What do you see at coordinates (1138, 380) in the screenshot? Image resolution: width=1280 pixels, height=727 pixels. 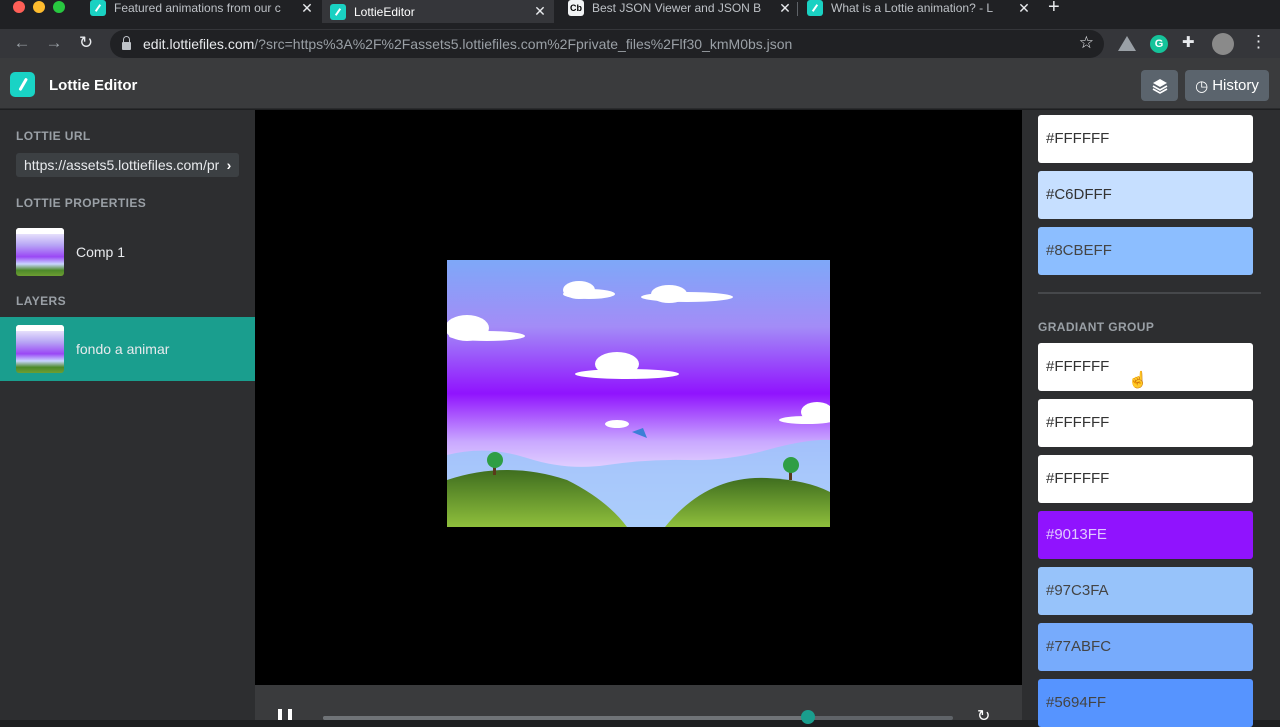 I see `hand-cursor-icon: ☝` at bounding box center [1138, 380].